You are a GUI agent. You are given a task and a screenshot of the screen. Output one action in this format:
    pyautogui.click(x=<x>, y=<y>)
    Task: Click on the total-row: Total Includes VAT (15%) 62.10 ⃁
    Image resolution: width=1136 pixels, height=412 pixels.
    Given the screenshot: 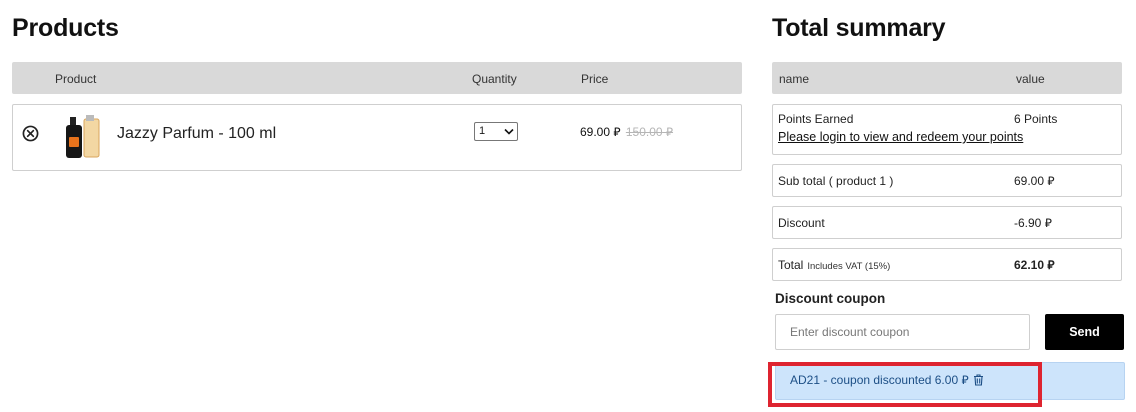 What is the action you would take?
    pyautogui.click(x=947, y=264)
    